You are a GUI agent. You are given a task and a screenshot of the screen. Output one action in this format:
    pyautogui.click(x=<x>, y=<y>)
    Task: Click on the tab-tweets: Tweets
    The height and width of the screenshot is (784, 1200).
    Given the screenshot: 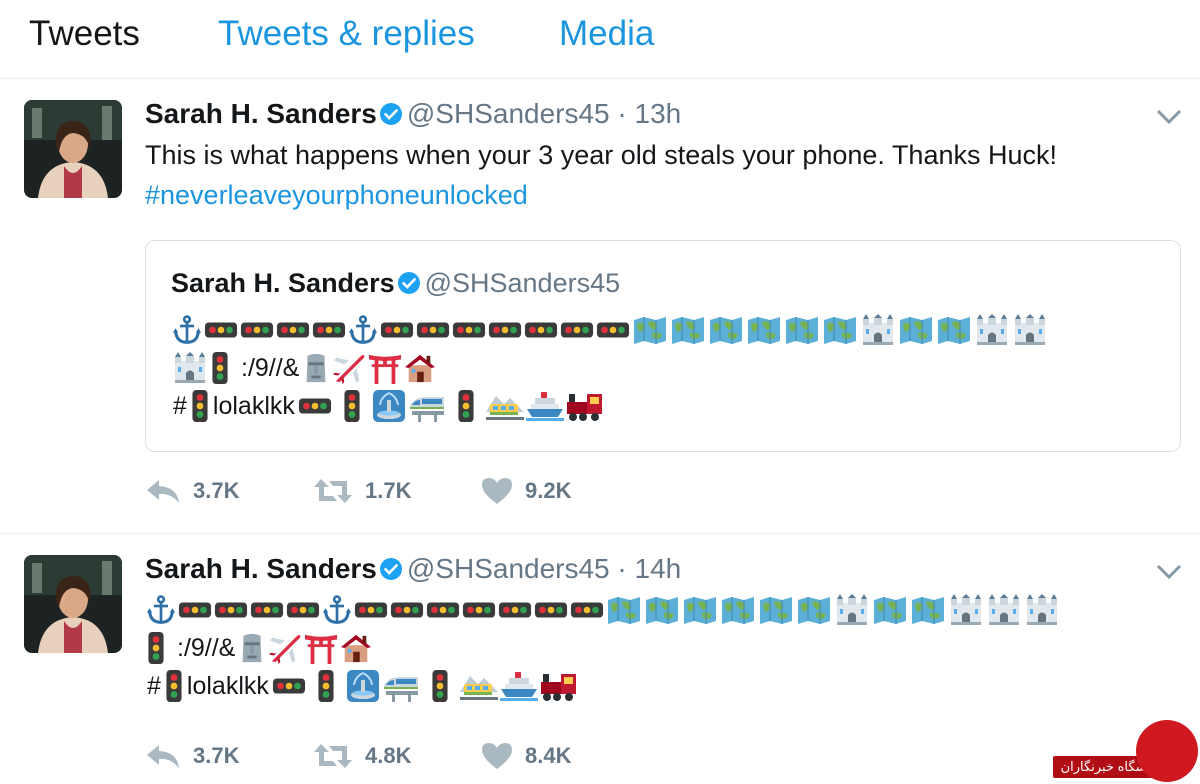 What is the action you would take?
    pyautogui.click(x=84, y=34)
    